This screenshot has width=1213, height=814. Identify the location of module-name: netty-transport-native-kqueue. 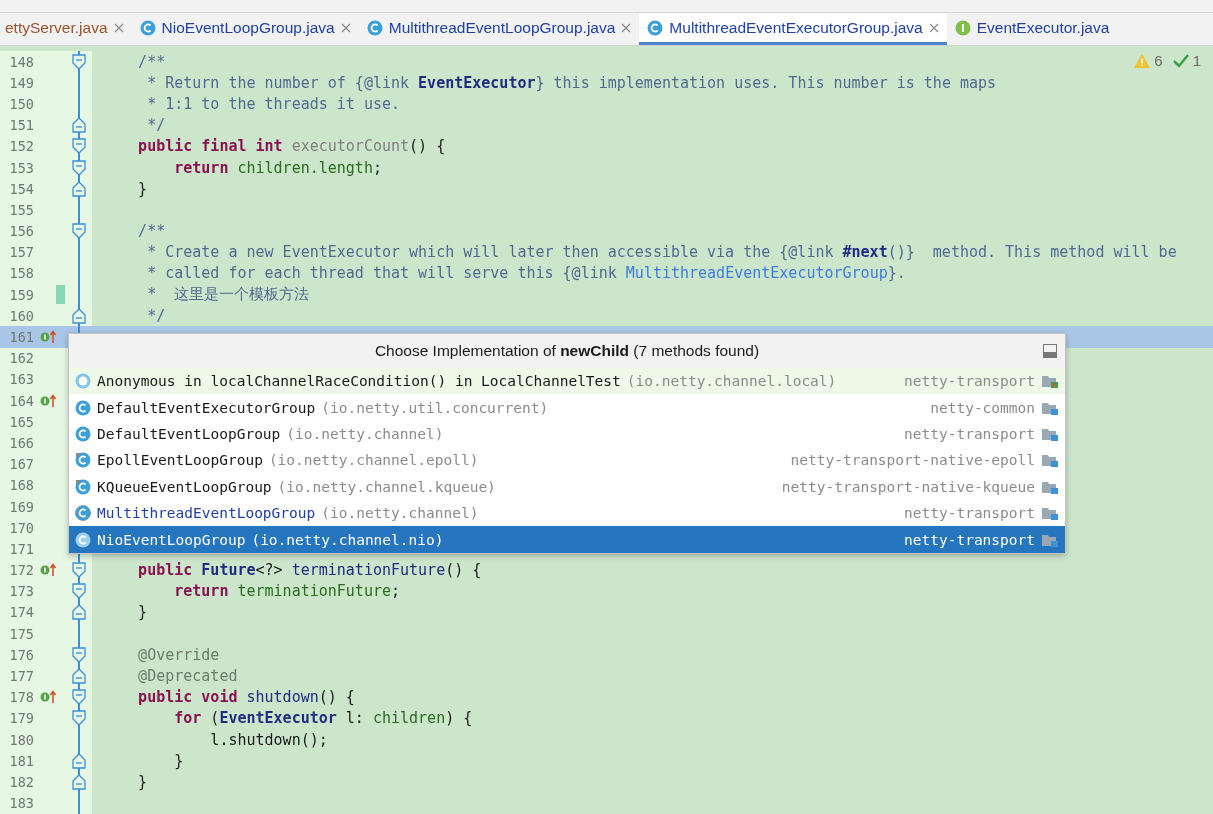
(908, 486).